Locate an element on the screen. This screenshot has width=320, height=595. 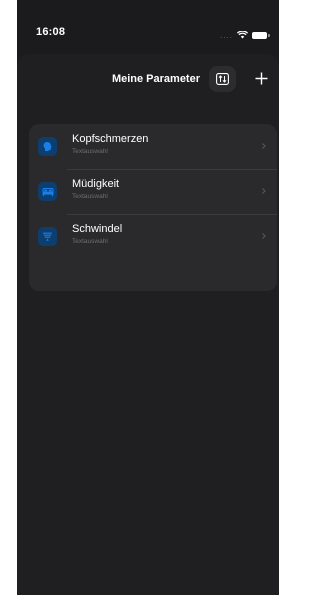
status-time: 16:08 is located at coordinates (51, 32).